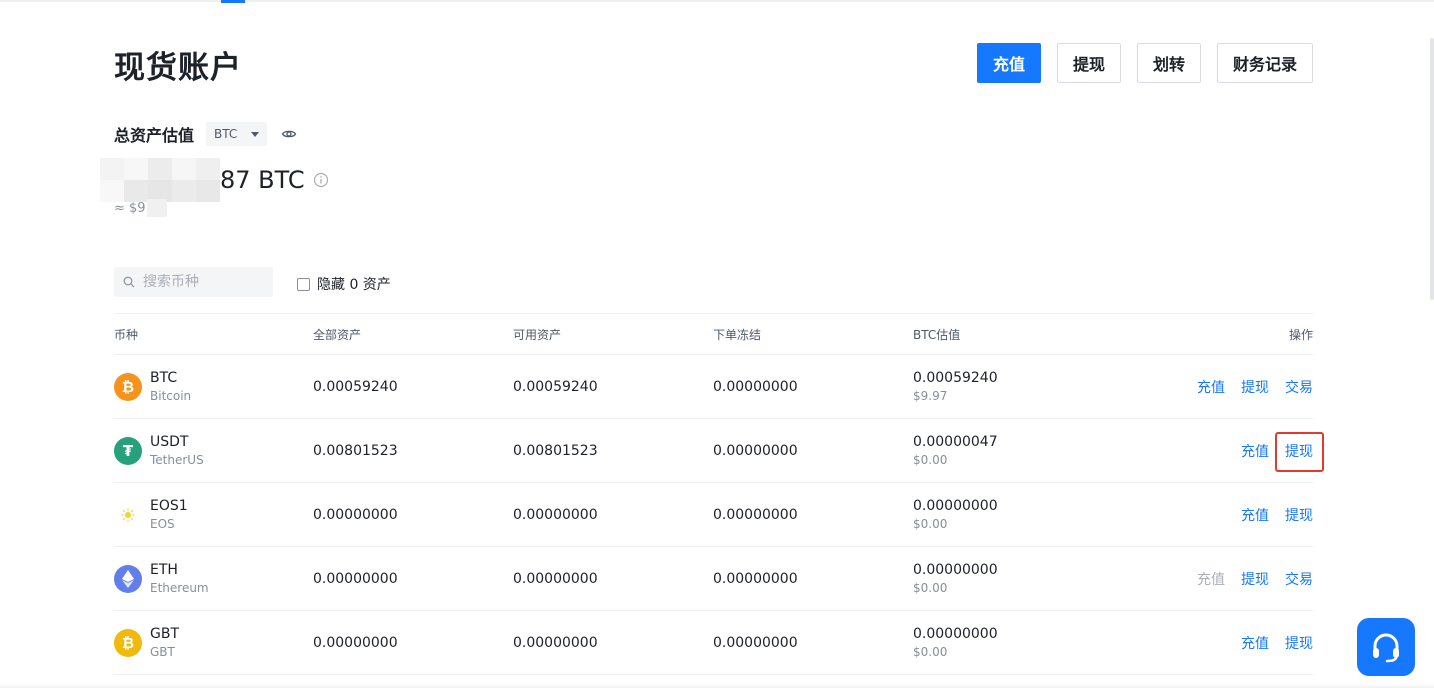 This screenshot has height=688, width=1434. Describe the element at coordinates (213, 386) in the screenshot. I see `coin-cell: ₿ BTC Bitcoin` at that location.